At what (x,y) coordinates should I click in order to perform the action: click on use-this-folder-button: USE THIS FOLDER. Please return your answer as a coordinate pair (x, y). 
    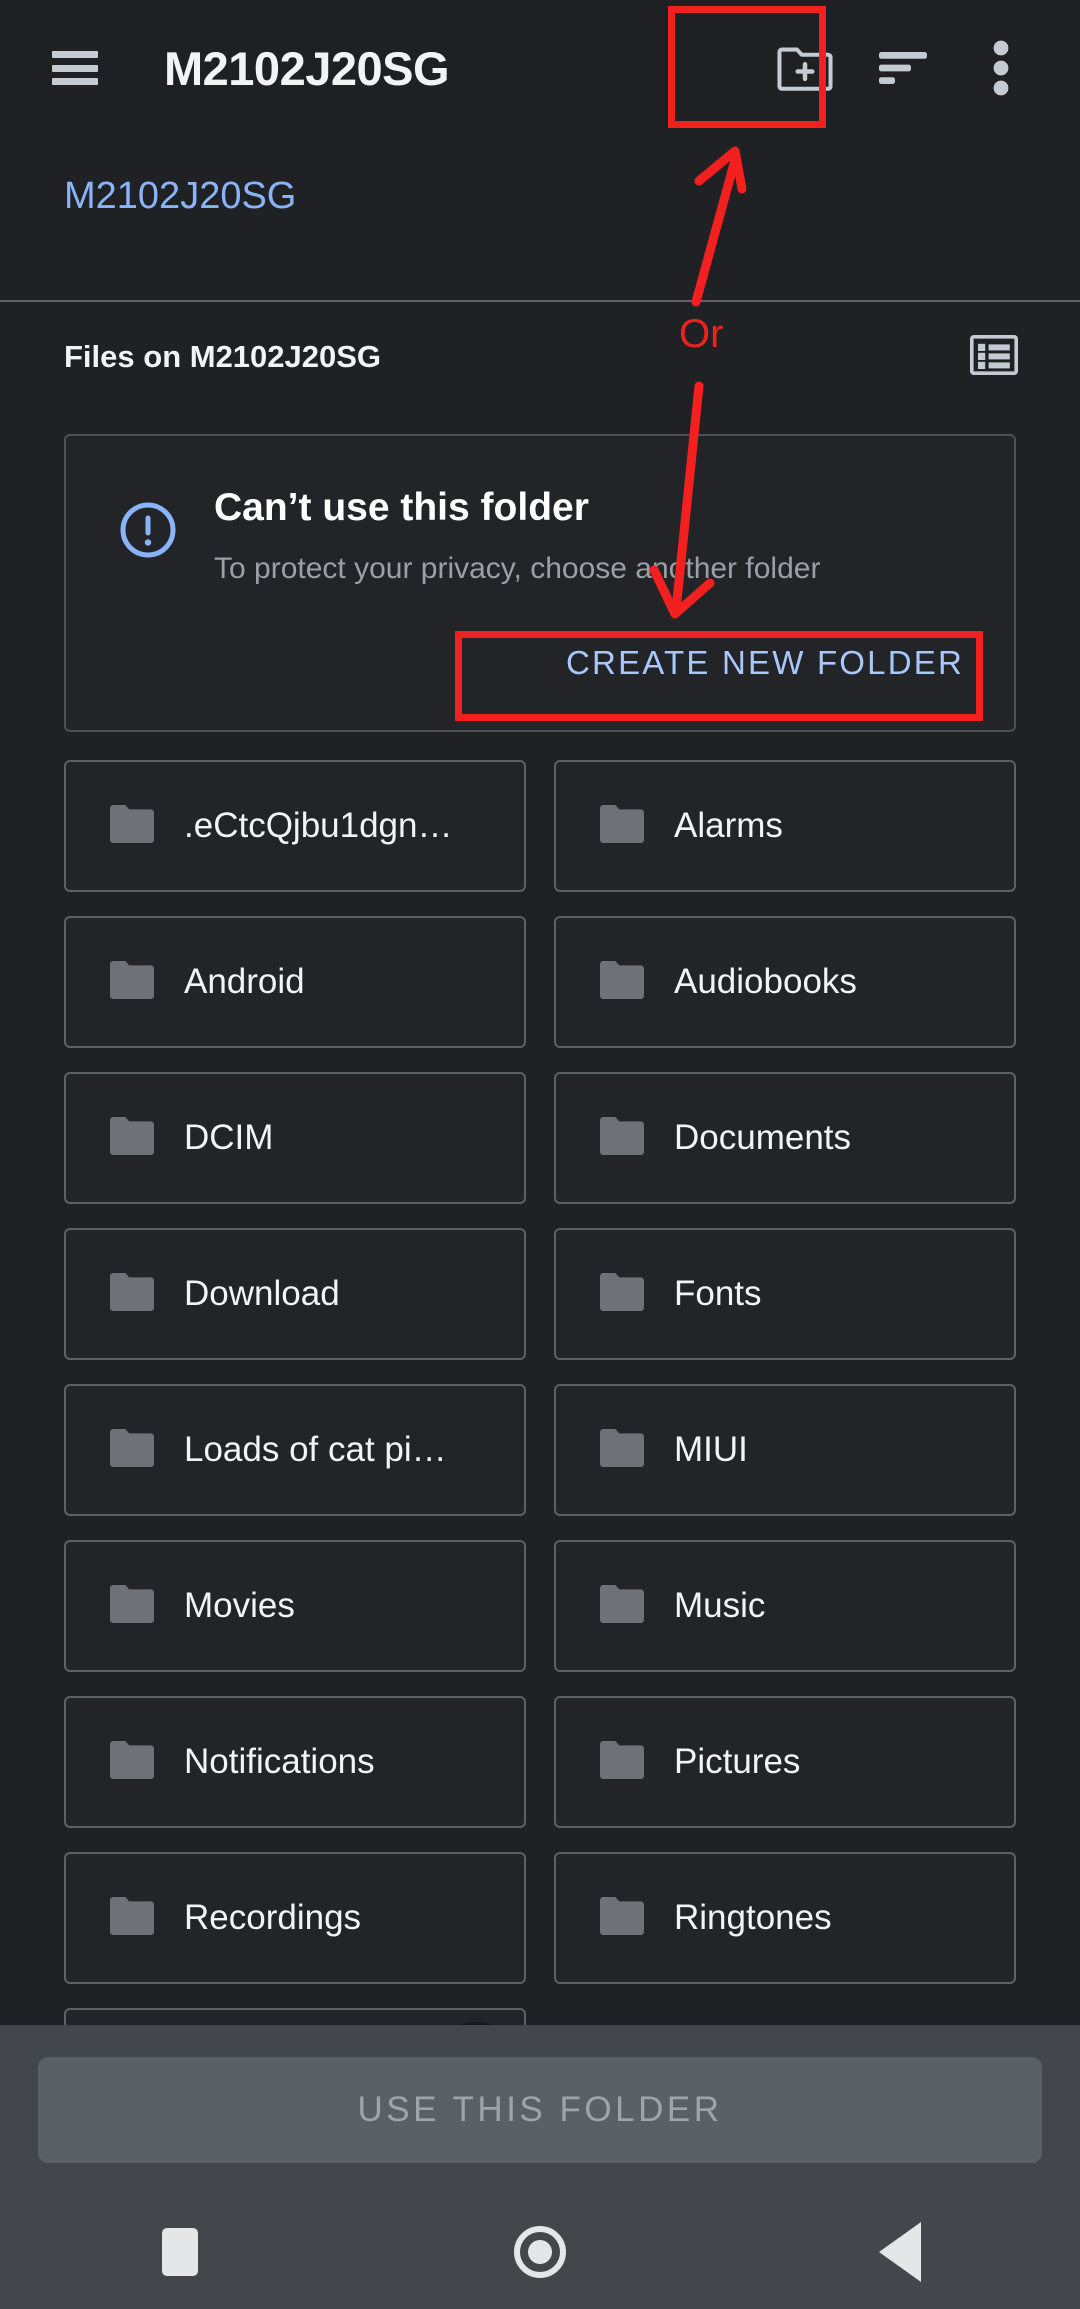
    Looking at the image, I should click on (540, 2110).